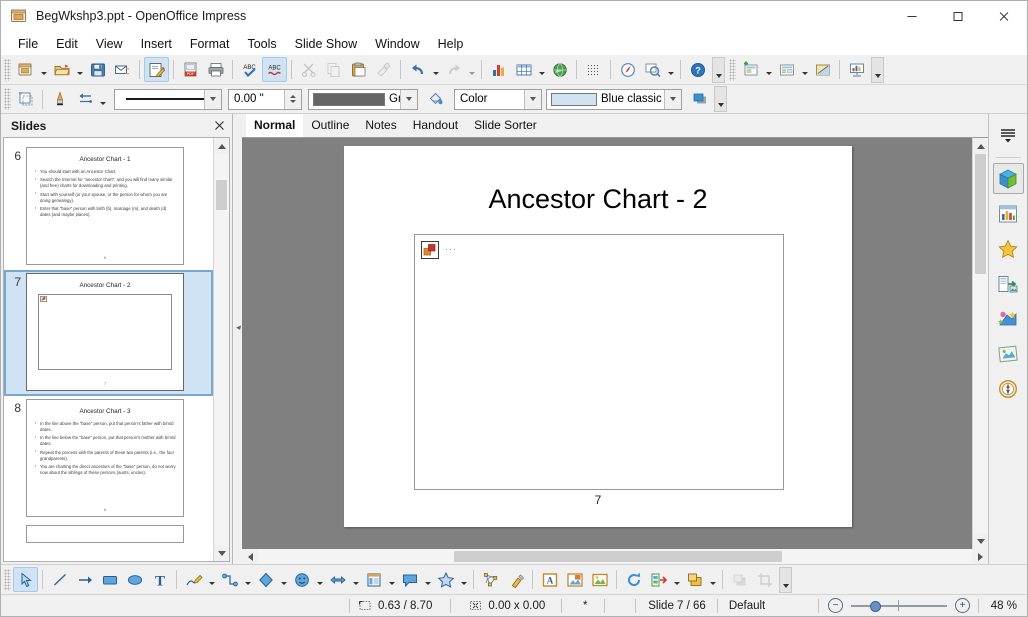  What do you see at coordinates (980, 214) in the screenshot?
I see `canvas-vscroll-thumb` at bounding box center [980, 214].